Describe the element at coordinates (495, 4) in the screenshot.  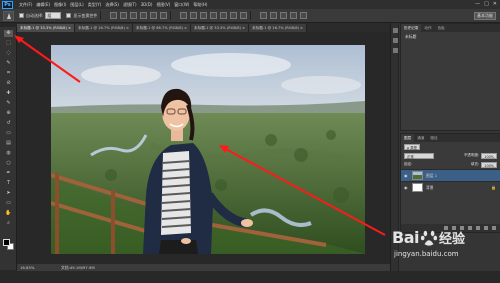
I see `close-button: ✕` at that location.